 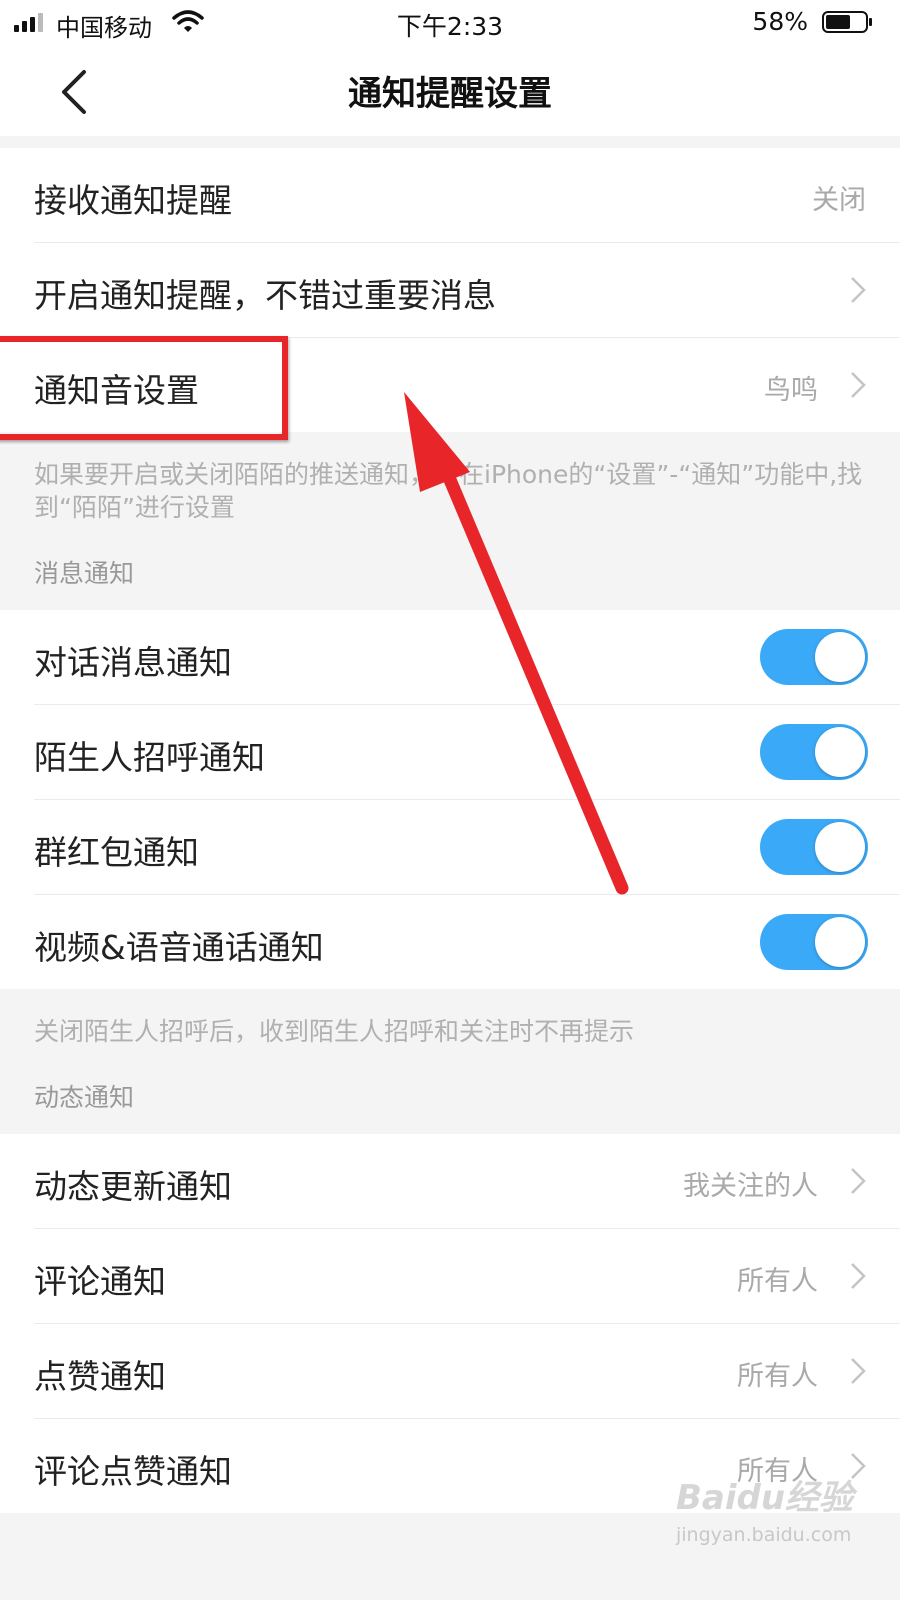 I want to click on row-comment-notification: 评论通知 所有人, so click(x=467, y=1276).